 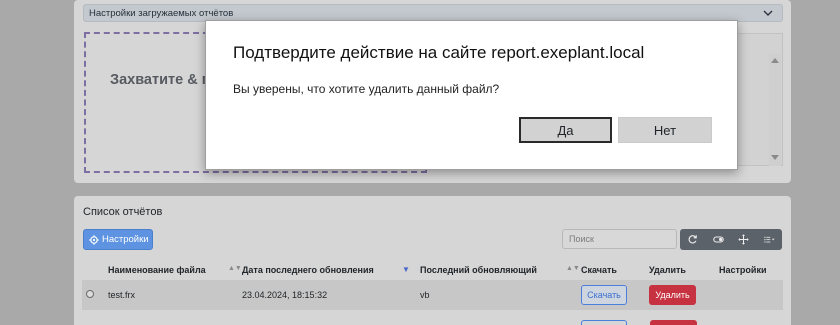 I want to click on confirm-cancel-button: Нет, so click(x=665, y=130).